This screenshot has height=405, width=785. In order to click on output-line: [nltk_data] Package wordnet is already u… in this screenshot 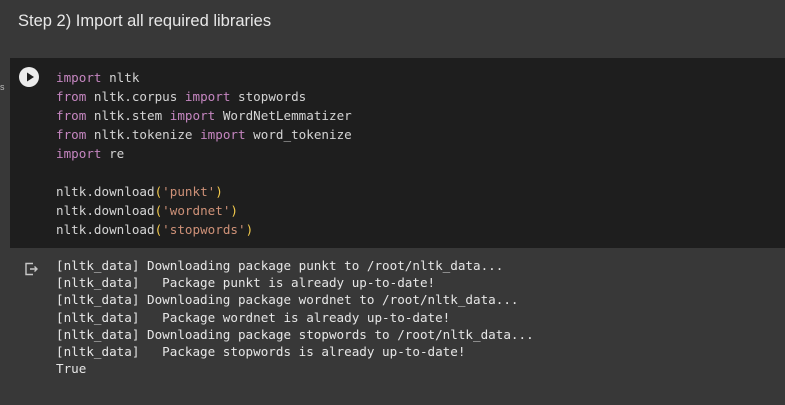, I will do `click(253, 317)`.